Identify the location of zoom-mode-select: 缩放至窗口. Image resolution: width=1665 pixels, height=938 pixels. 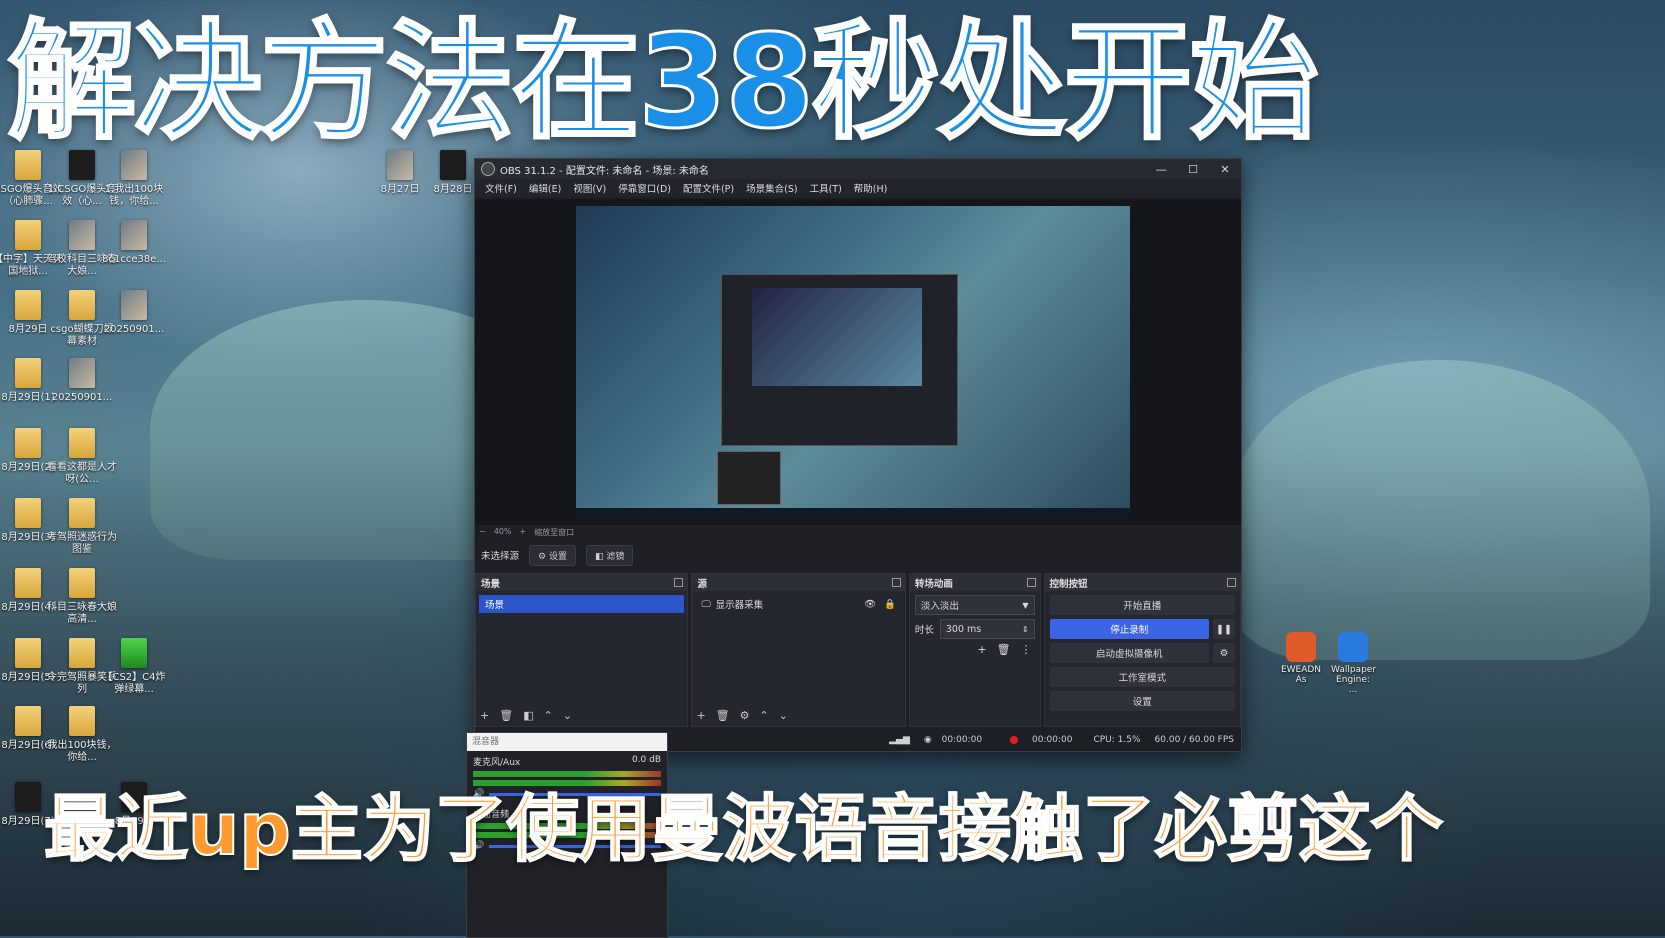
(554, 532).